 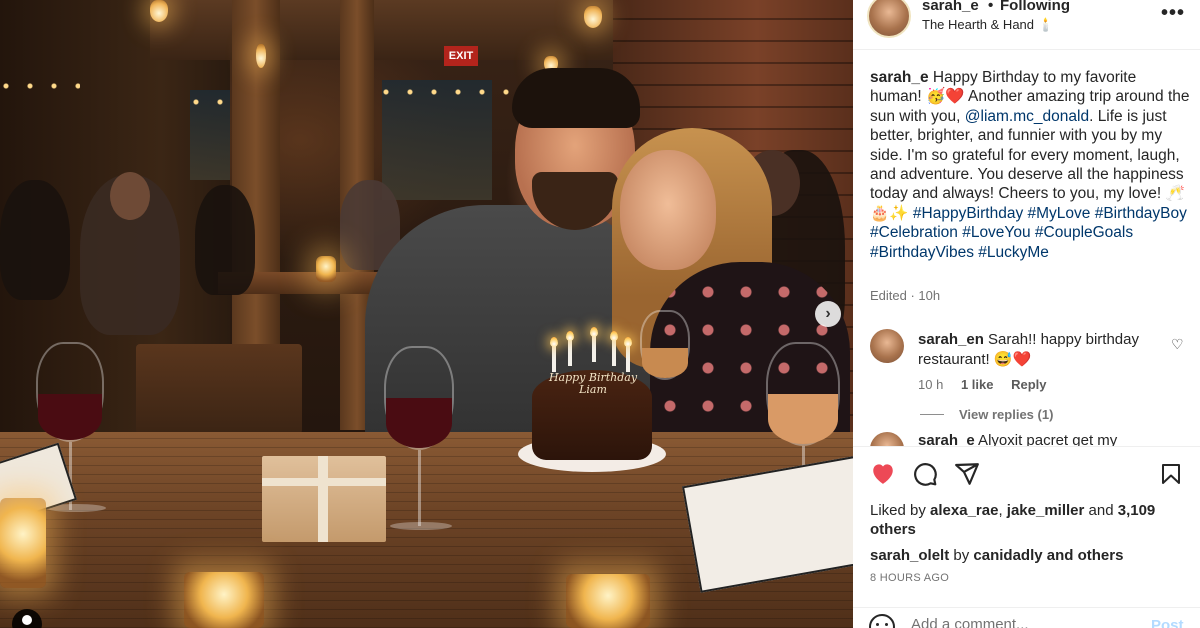 I want to click on gift-box, so click(x=324, y=499).